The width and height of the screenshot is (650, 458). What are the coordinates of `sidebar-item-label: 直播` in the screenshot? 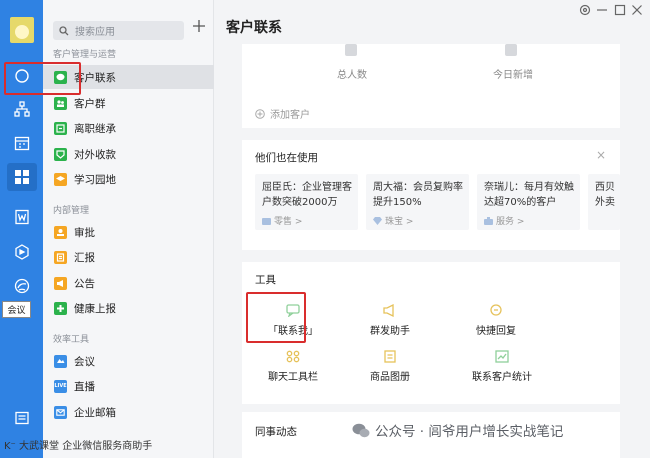 It's located at (84, 386).